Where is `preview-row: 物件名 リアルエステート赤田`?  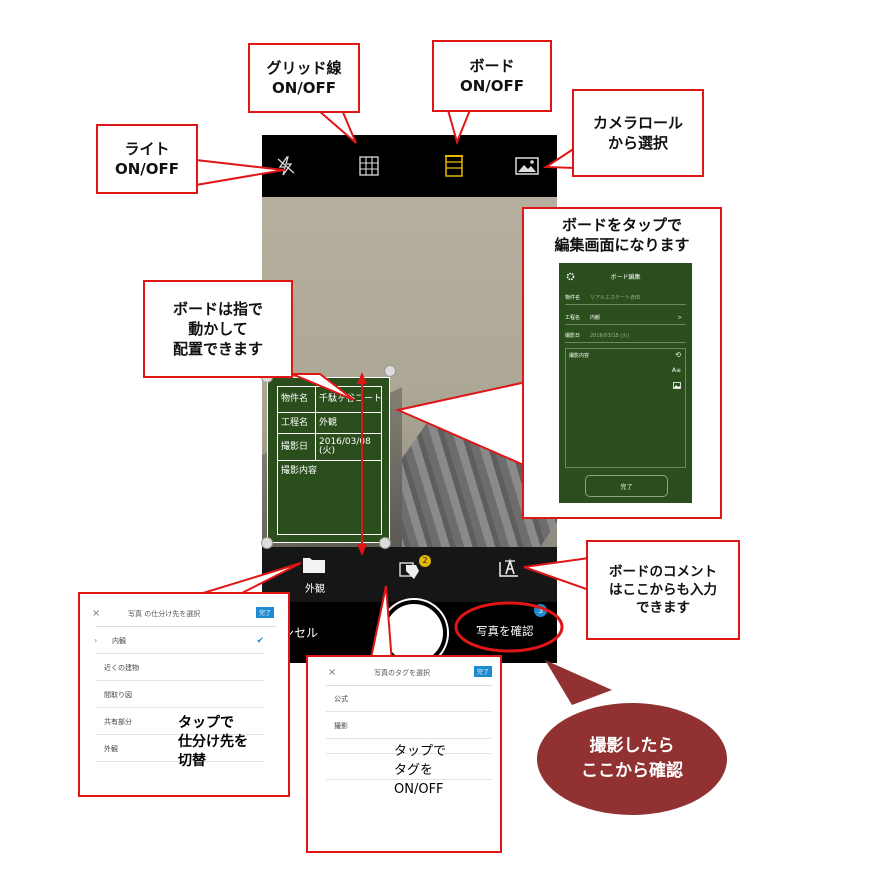
preview-row: 物件名 リアルエステート赤田 is located at coordinates (625, 298).